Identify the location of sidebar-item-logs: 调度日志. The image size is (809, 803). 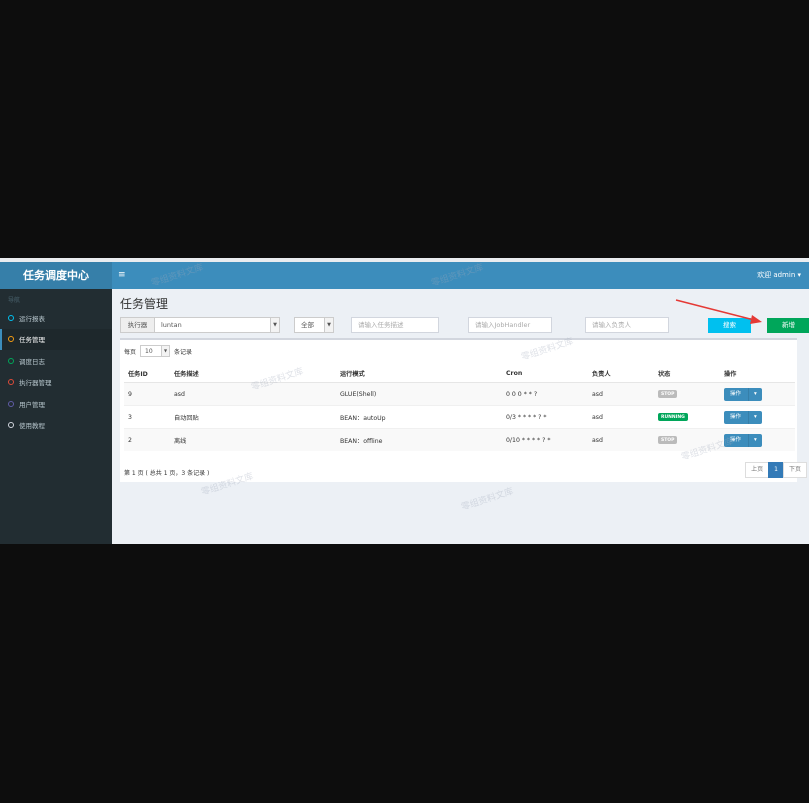
(56, 361).